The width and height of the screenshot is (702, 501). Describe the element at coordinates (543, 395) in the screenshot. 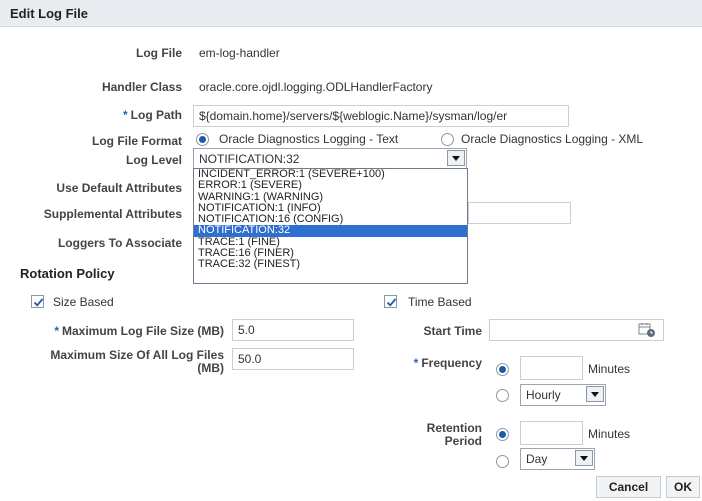

I see `frequency-selected: Hourly` at that location.